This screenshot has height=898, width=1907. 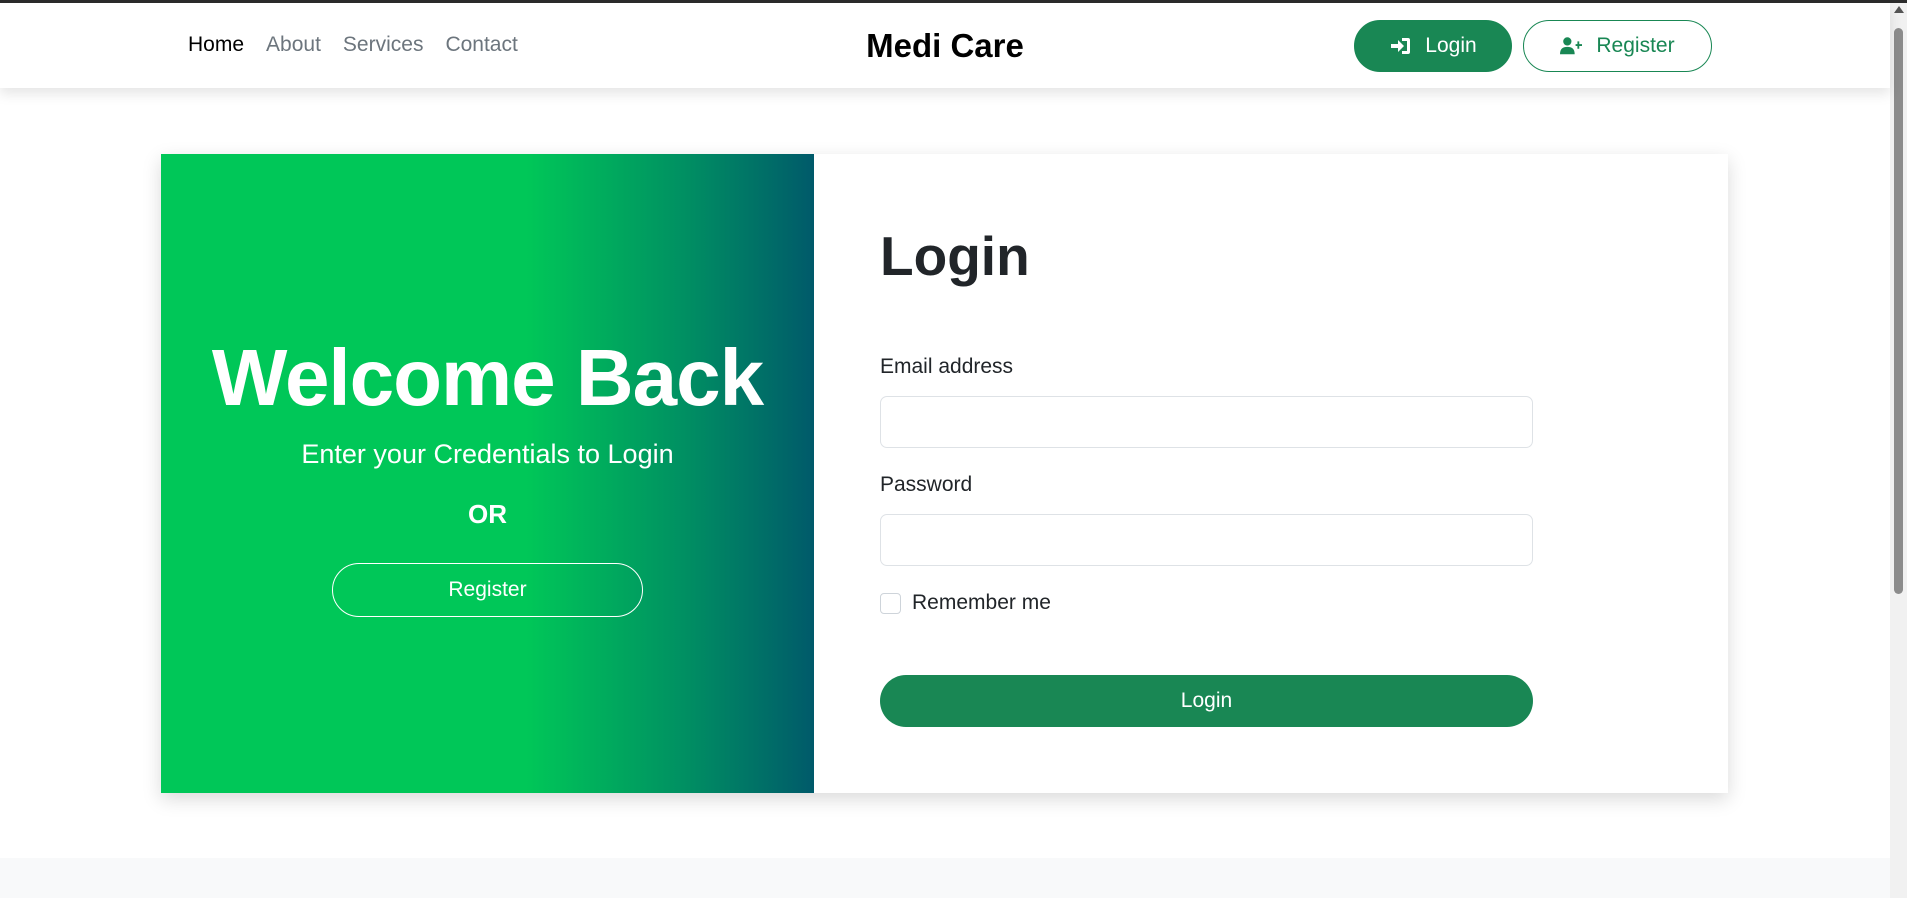 What do you see at coordinates (945, 878) in the screenshot?
I see `footer-band` at bounding box center [945, 878].